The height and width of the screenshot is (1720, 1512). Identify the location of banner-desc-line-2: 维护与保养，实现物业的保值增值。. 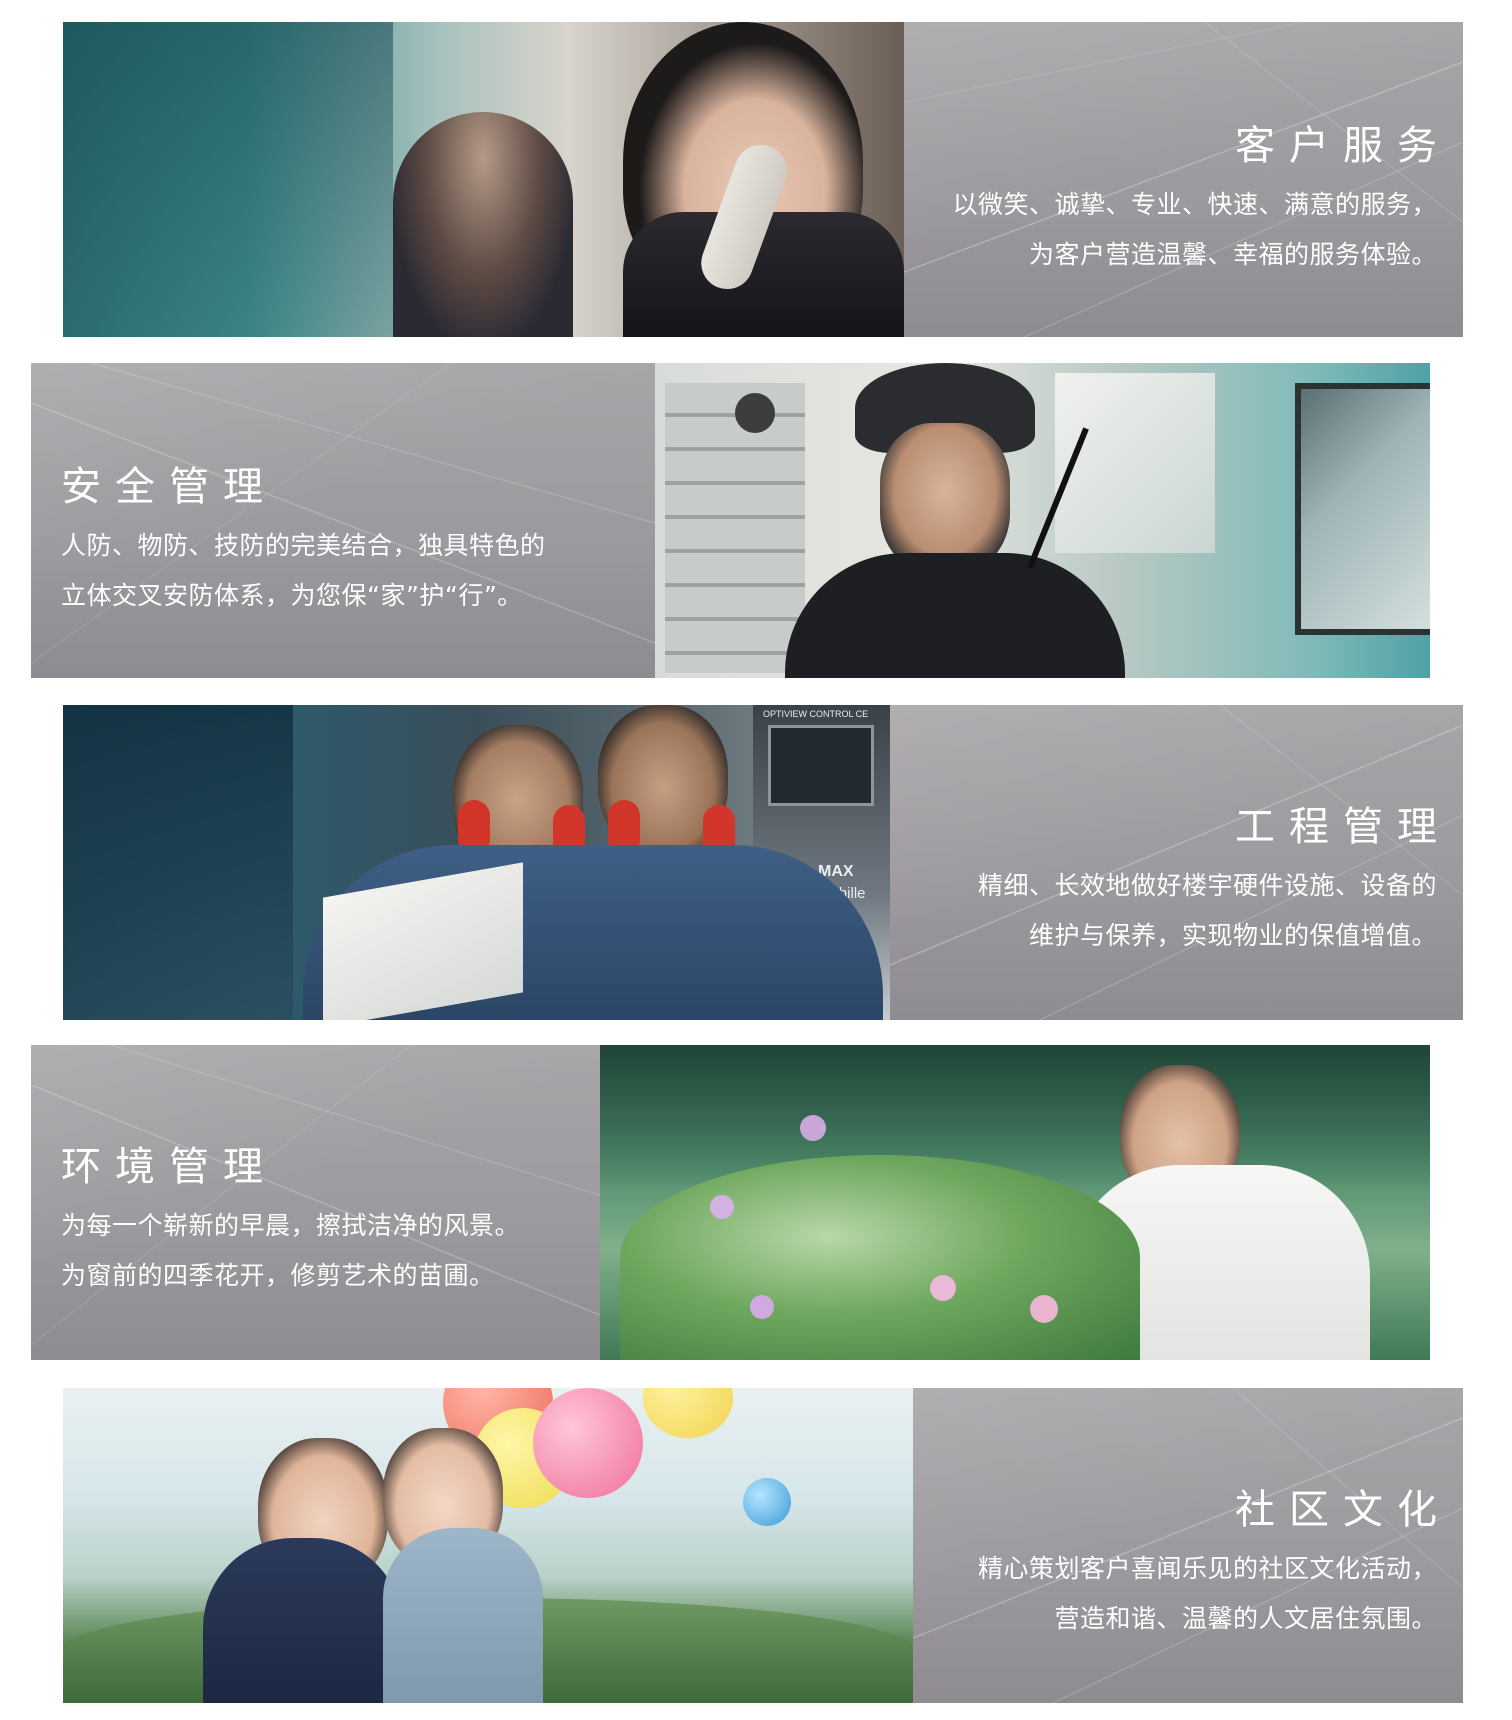
(1232, 935).